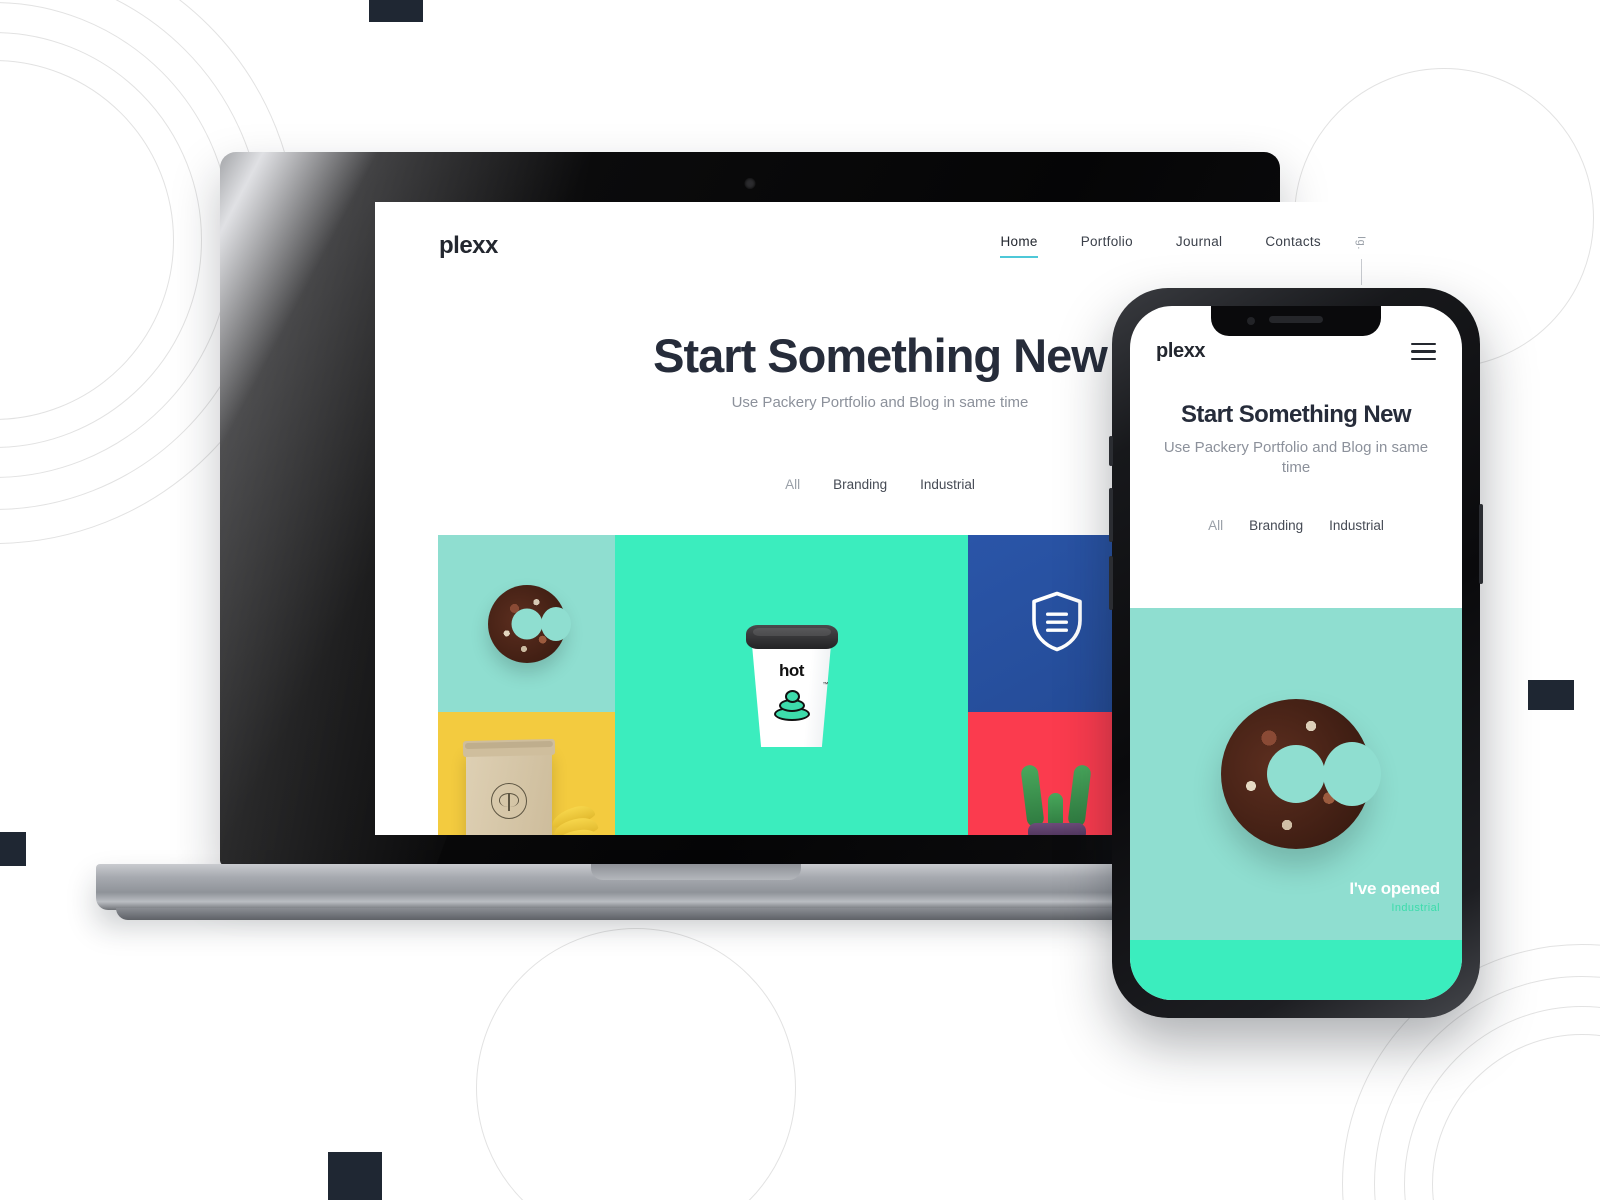  I want to click on portfolio-tile-coffee-cup: hot ™, so click(791, 685).